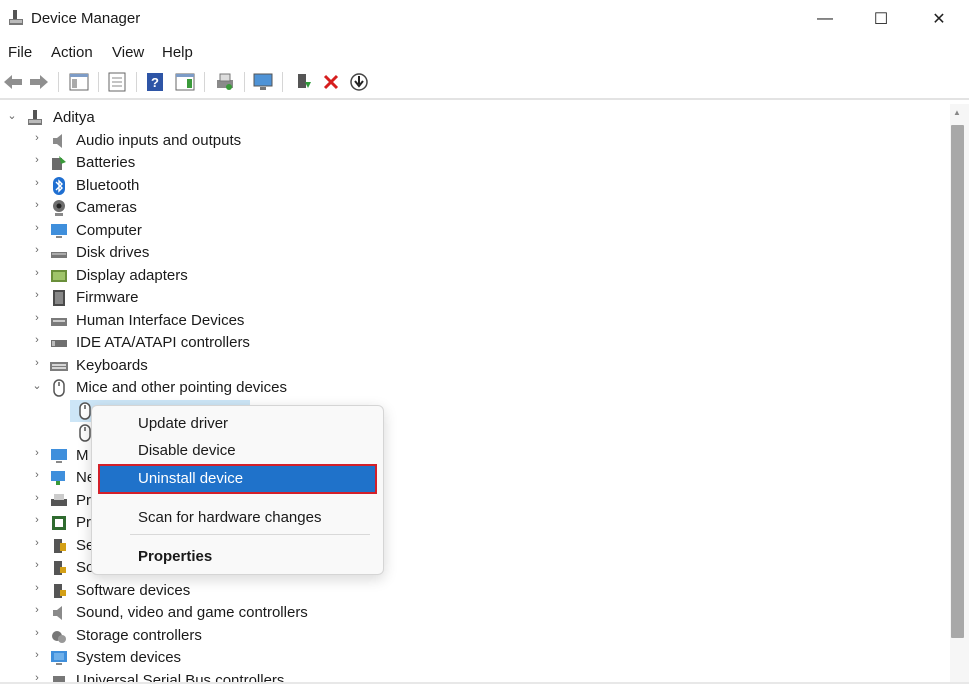  I want to click on menu-file: File, so click(20, 52).